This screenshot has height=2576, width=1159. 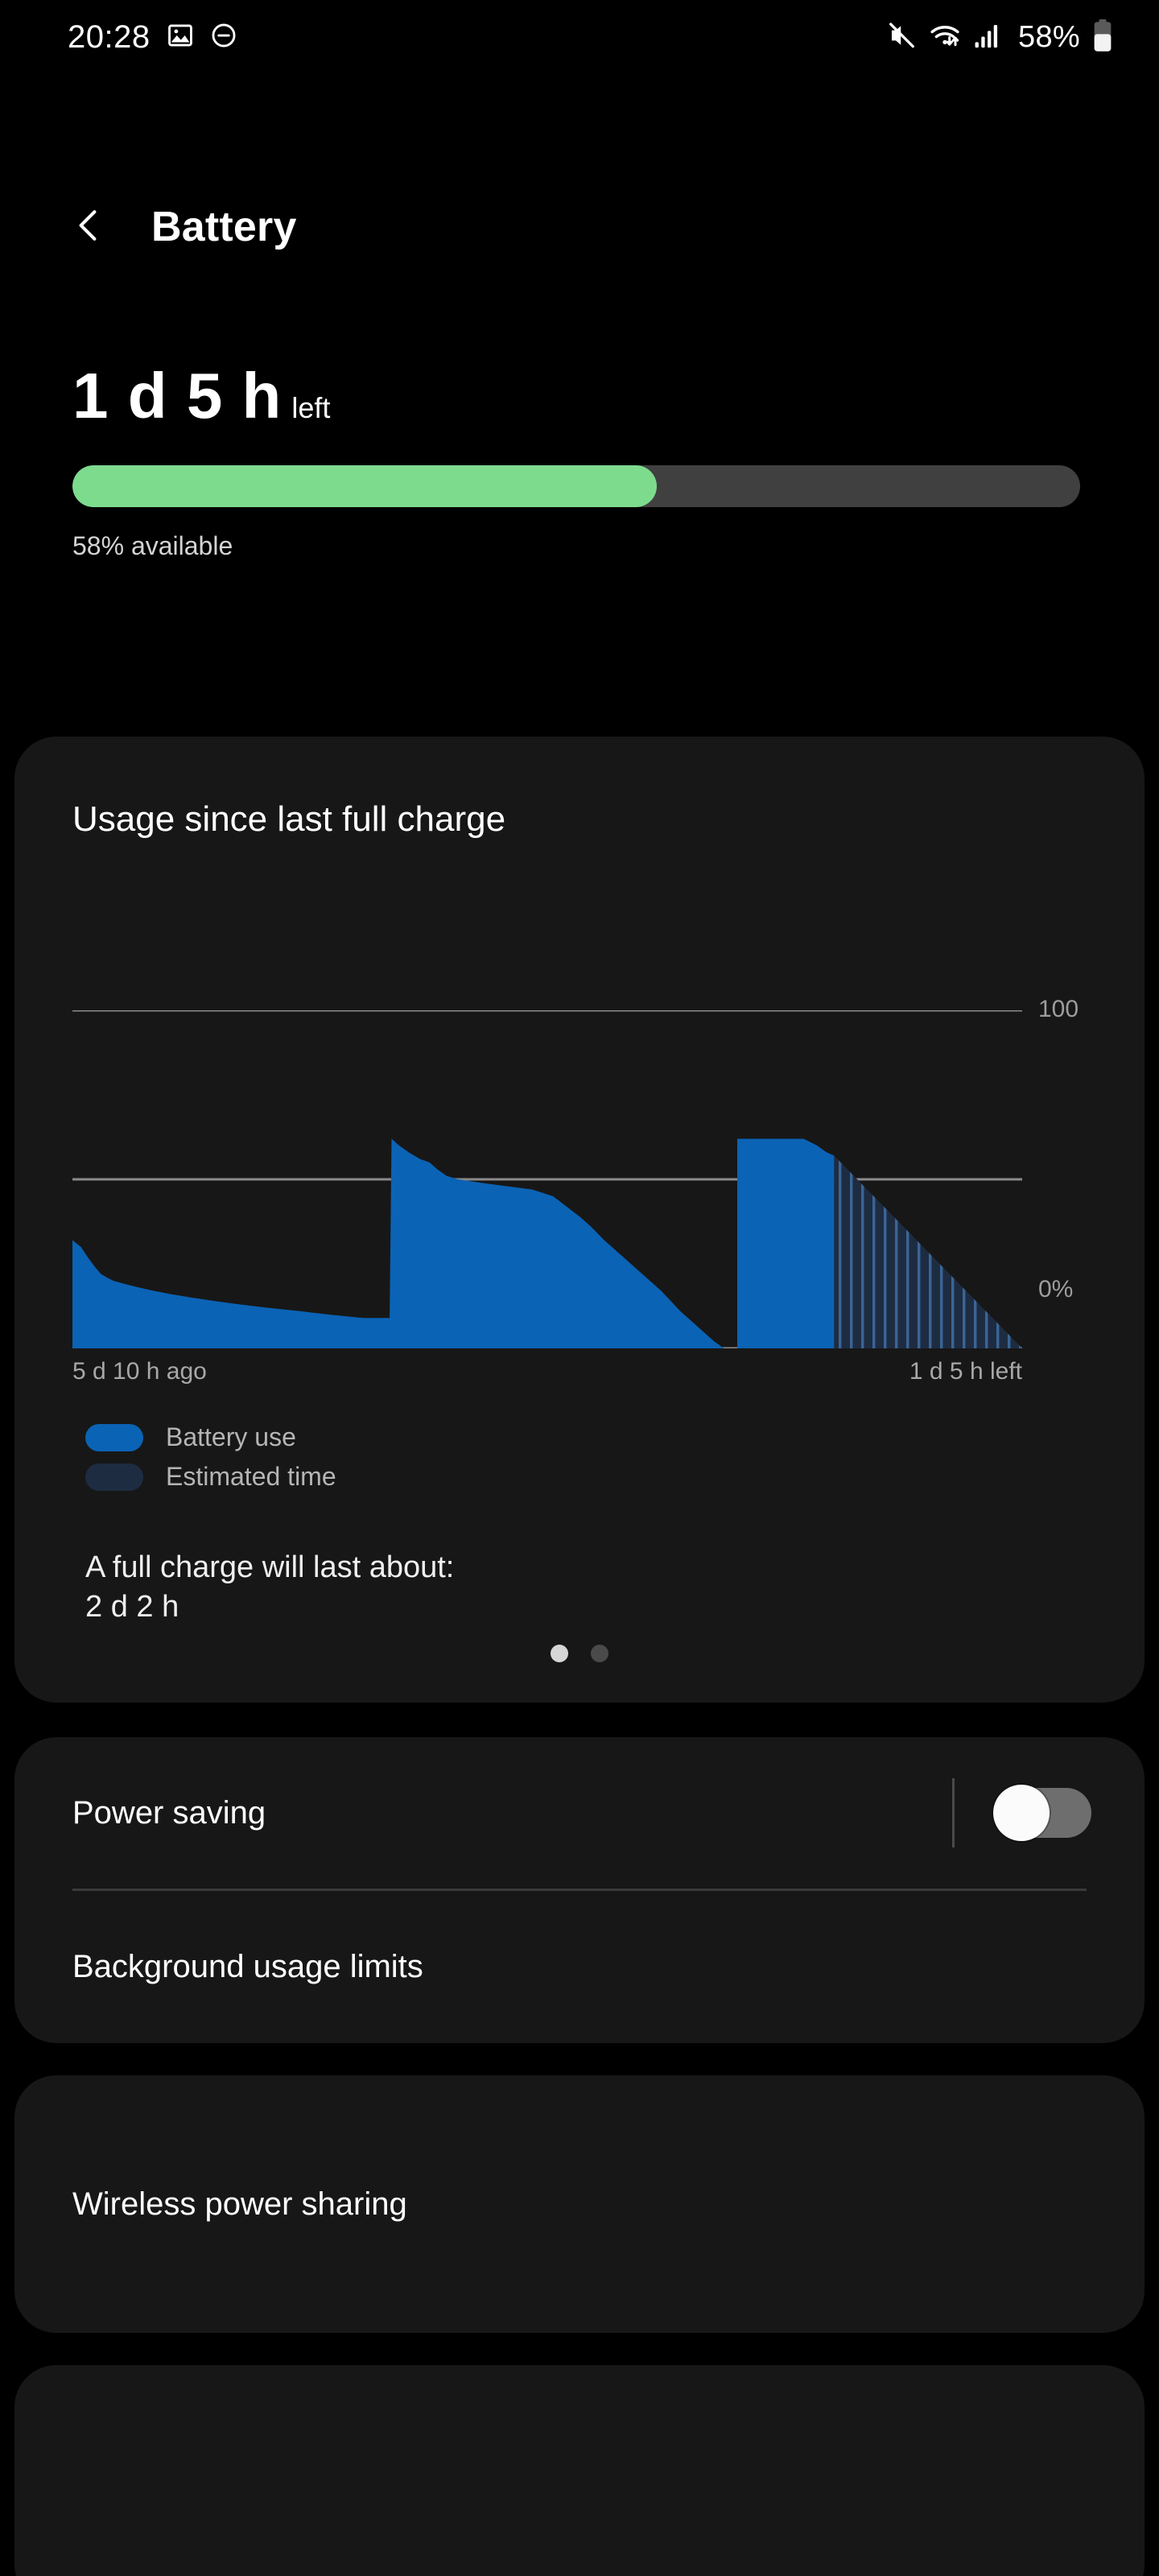 I want to click on row-wireless-power-sharing: Wireless power sharing, so click(x=579, y=2204).